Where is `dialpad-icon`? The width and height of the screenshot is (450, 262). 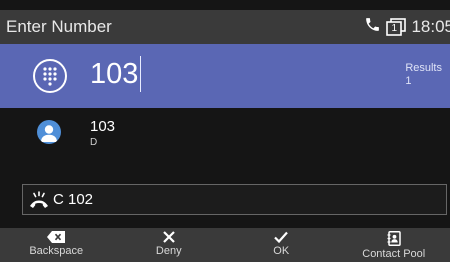
dialpad-icon is located at coordinates (50, 76).